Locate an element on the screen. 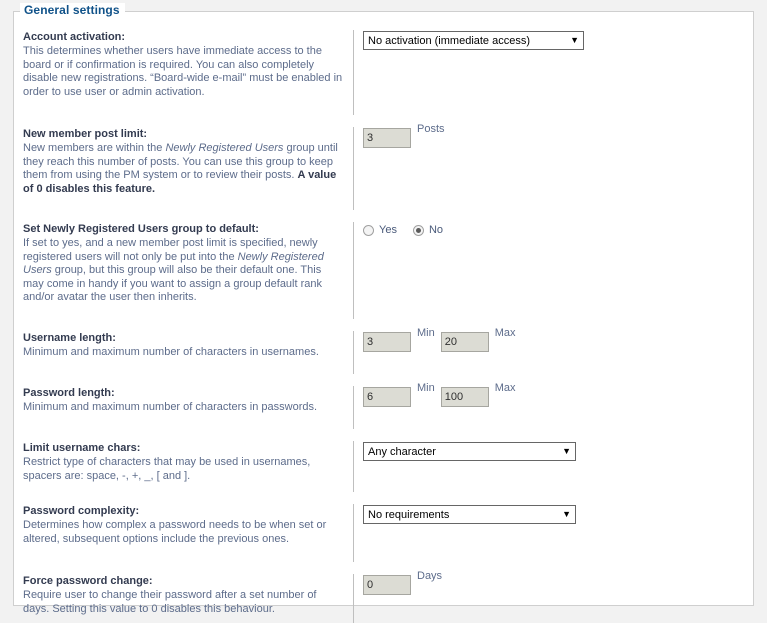 This screenshot has width=767, height=623. limit-username-chars-value: Any character is located at coordinates (402, 451).